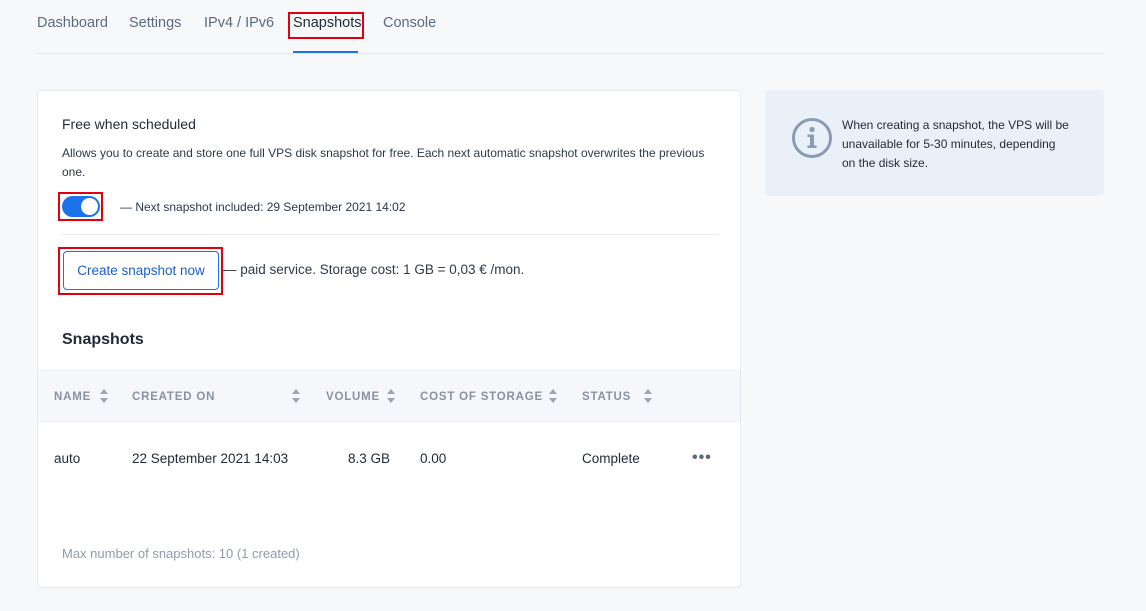  I want to click on free-scheduled-title: Free when scheduled, so click(129, 124).